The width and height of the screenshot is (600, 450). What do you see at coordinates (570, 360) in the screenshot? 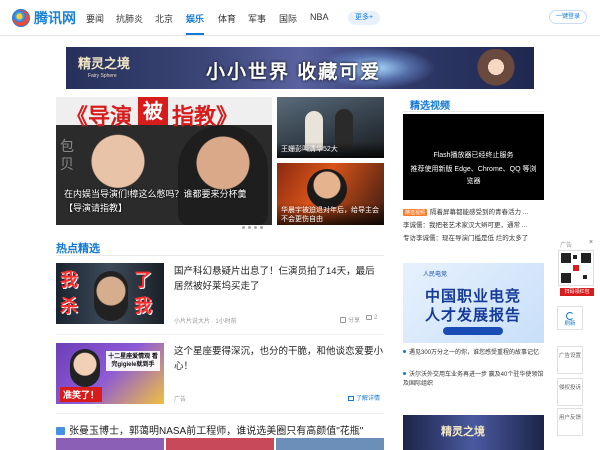
I see `ad-settings-button: 广告设置` at bounding box center [570, 360].